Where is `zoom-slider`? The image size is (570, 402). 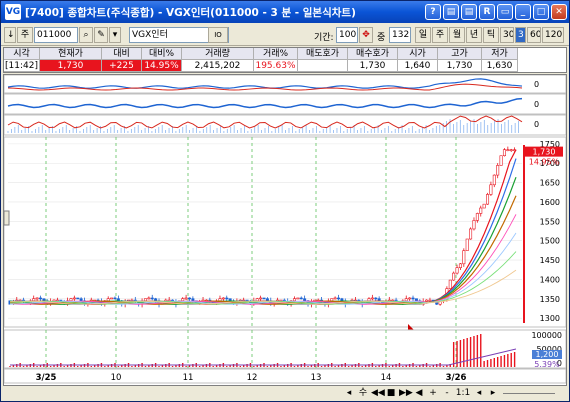 zoom-slider is located at coordinates (529, 393).